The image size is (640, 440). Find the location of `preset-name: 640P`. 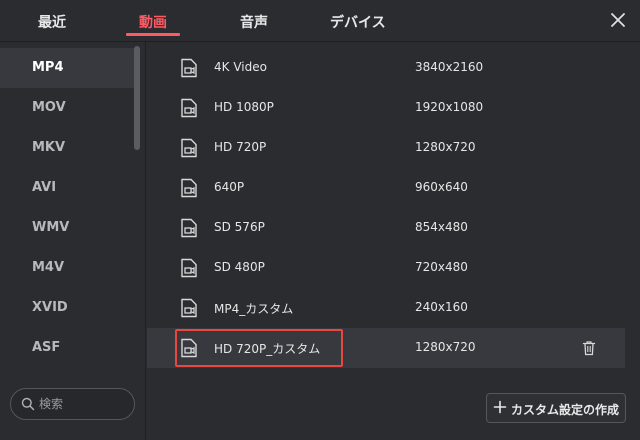

preset-name: 640P is located at coordinates (229, 187).